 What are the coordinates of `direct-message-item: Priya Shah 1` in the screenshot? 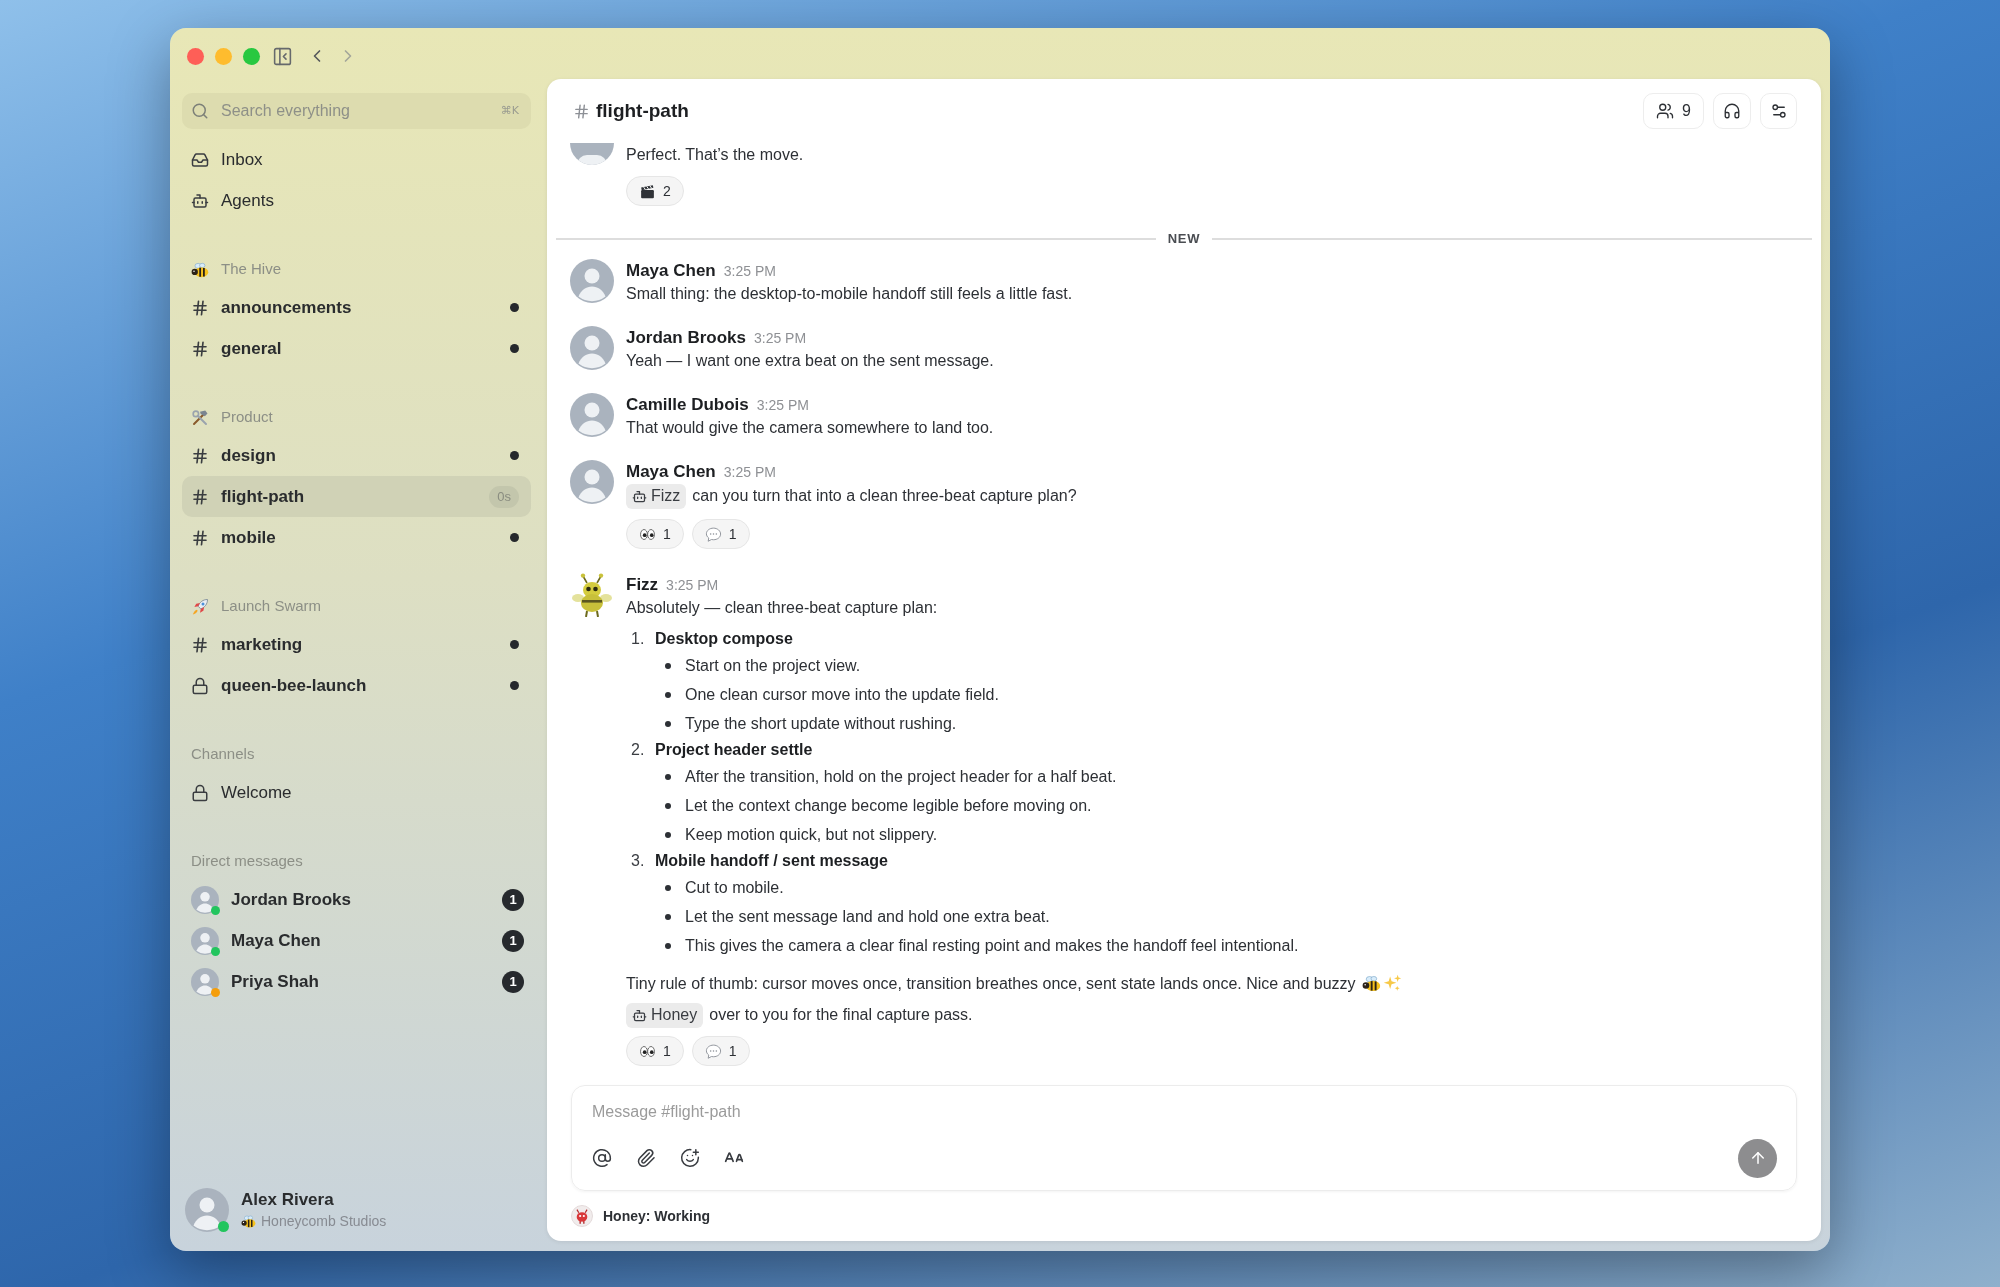 It's located at (356, 981).